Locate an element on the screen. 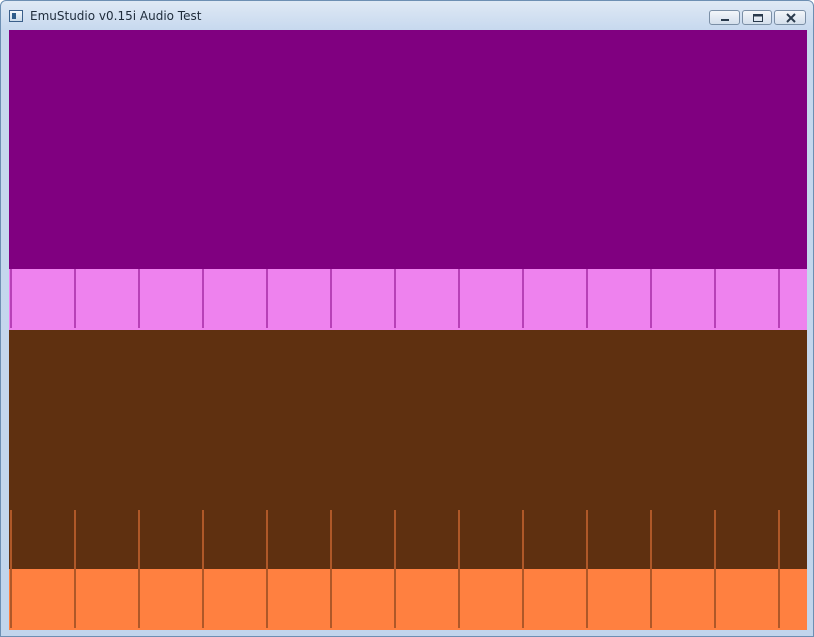  close-icon is located at coordinates (791, 18).